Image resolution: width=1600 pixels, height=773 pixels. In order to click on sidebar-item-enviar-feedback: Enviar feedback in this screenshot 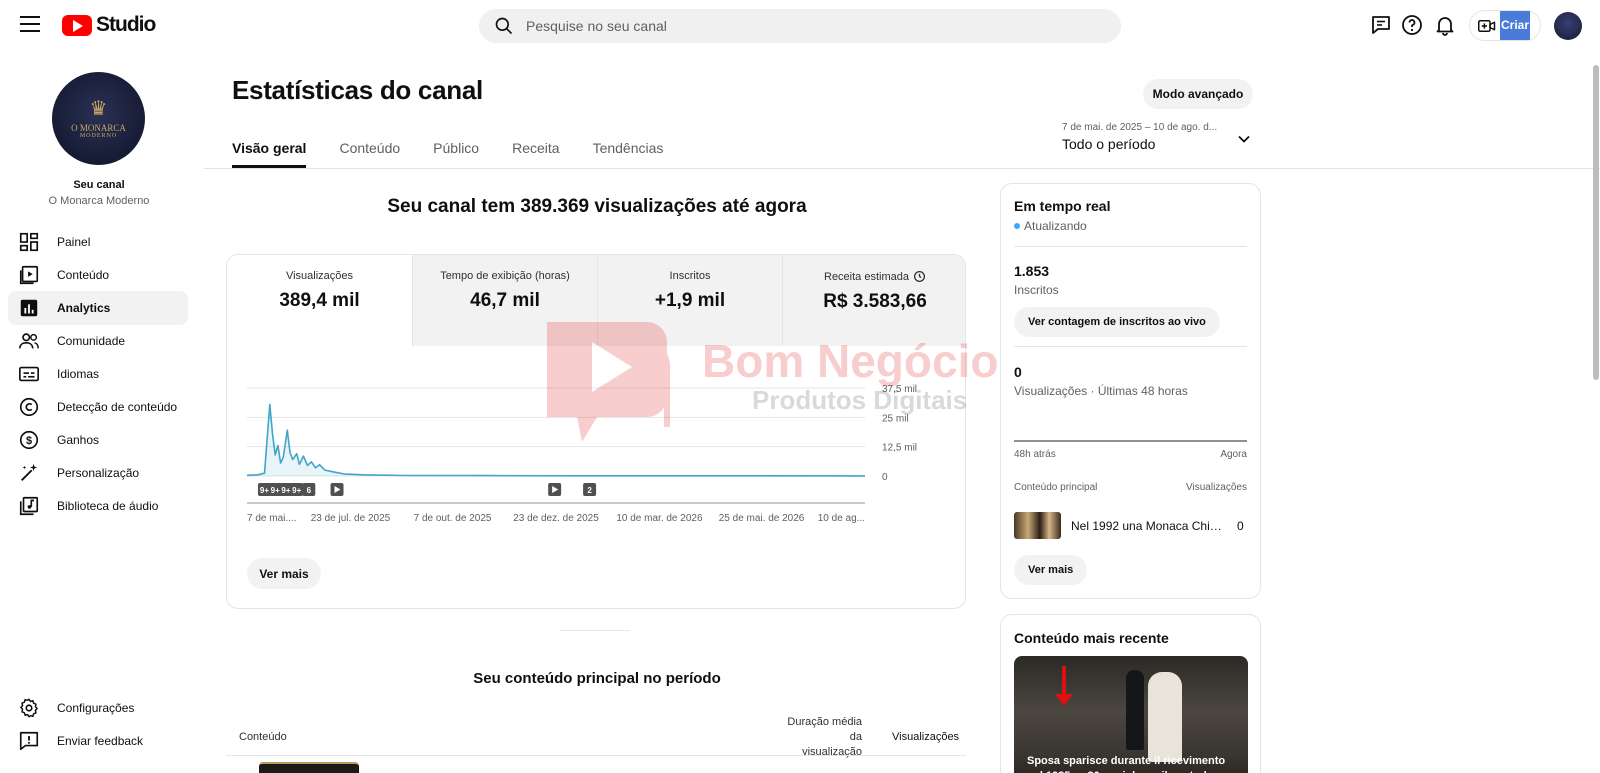, I will do `click(98, 741)`.